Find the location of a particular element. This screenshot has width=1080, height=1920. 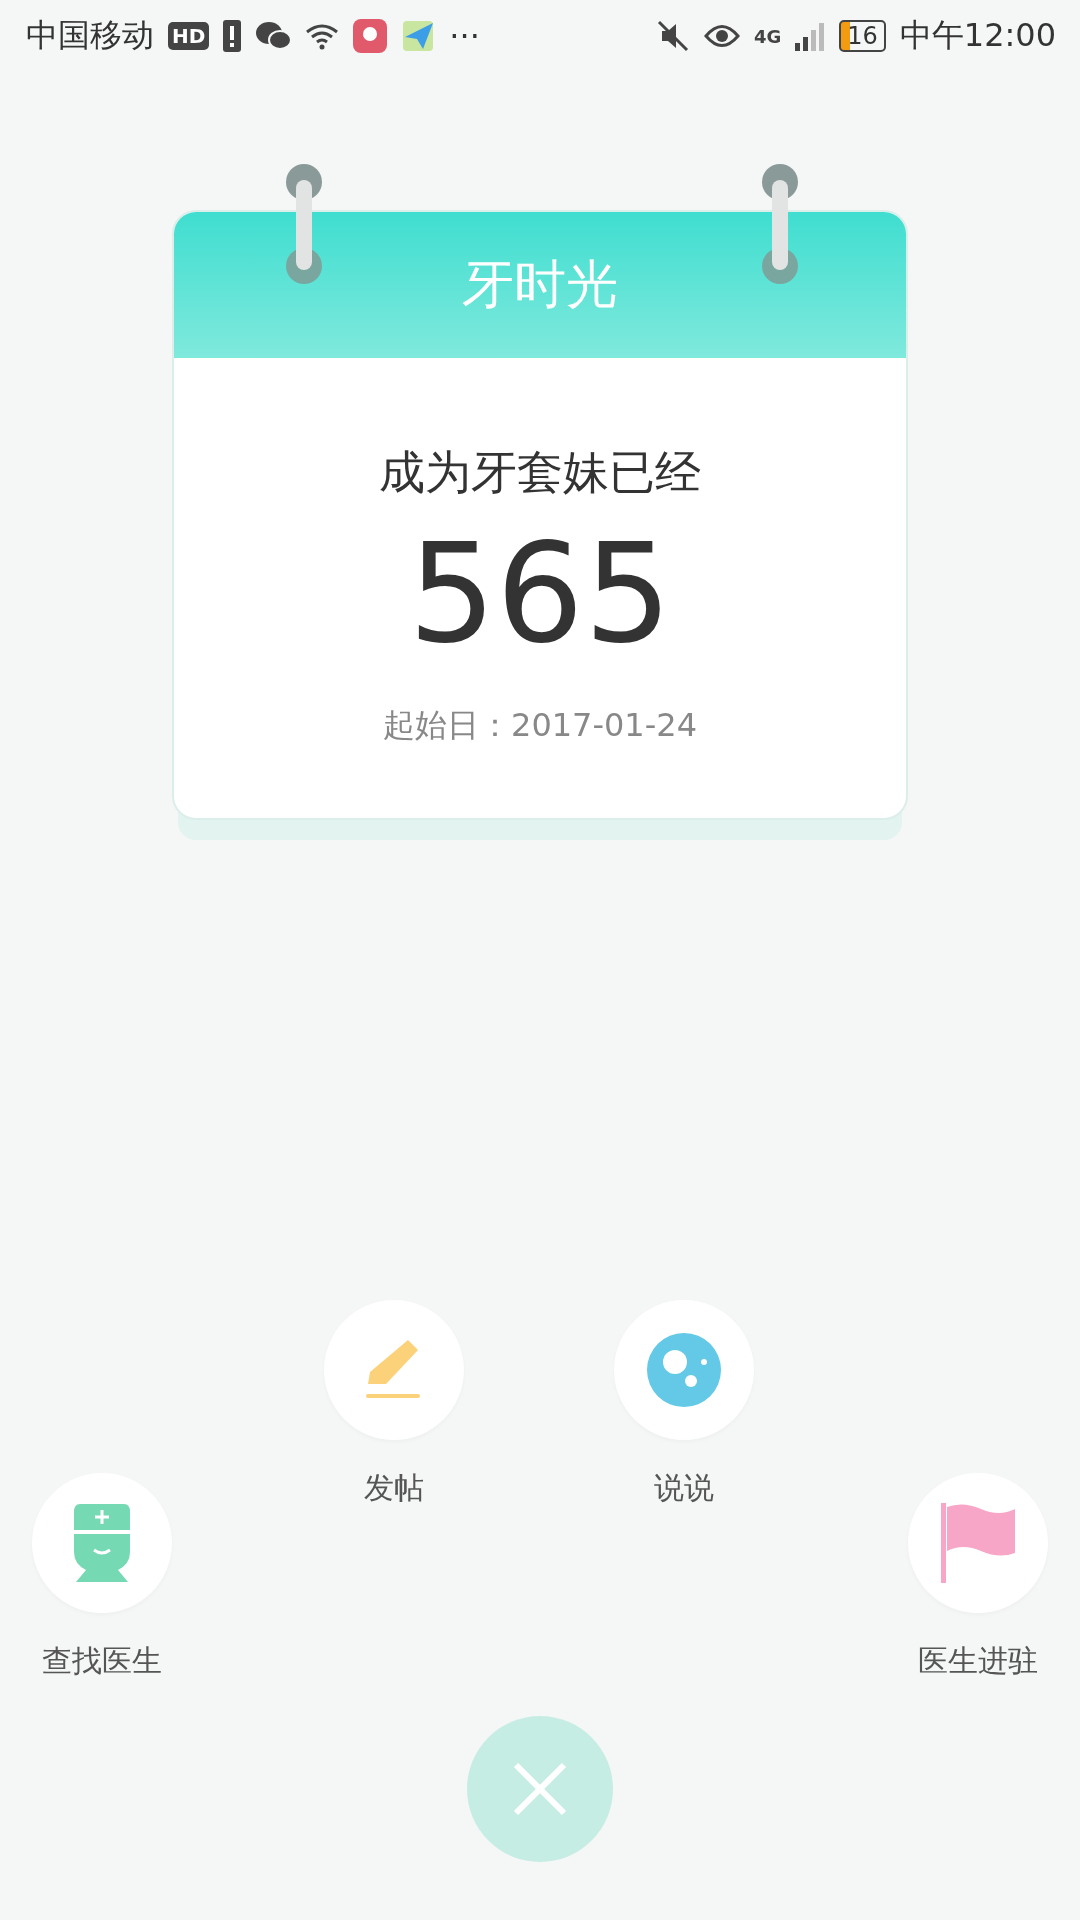

app-icon is located at coordinates (370, 36).